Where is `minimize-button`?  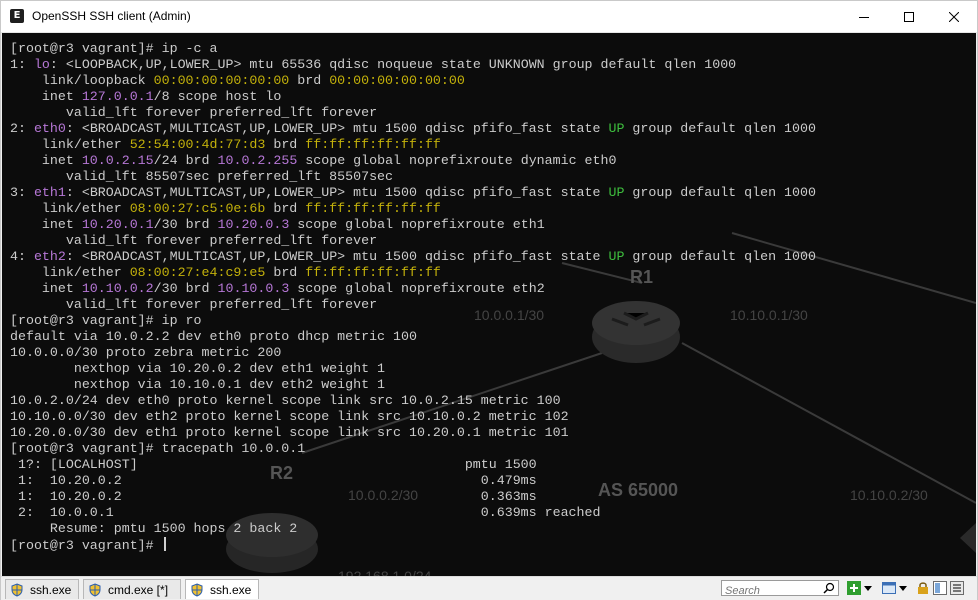 minimize-button is located at coordinates (863, 16).